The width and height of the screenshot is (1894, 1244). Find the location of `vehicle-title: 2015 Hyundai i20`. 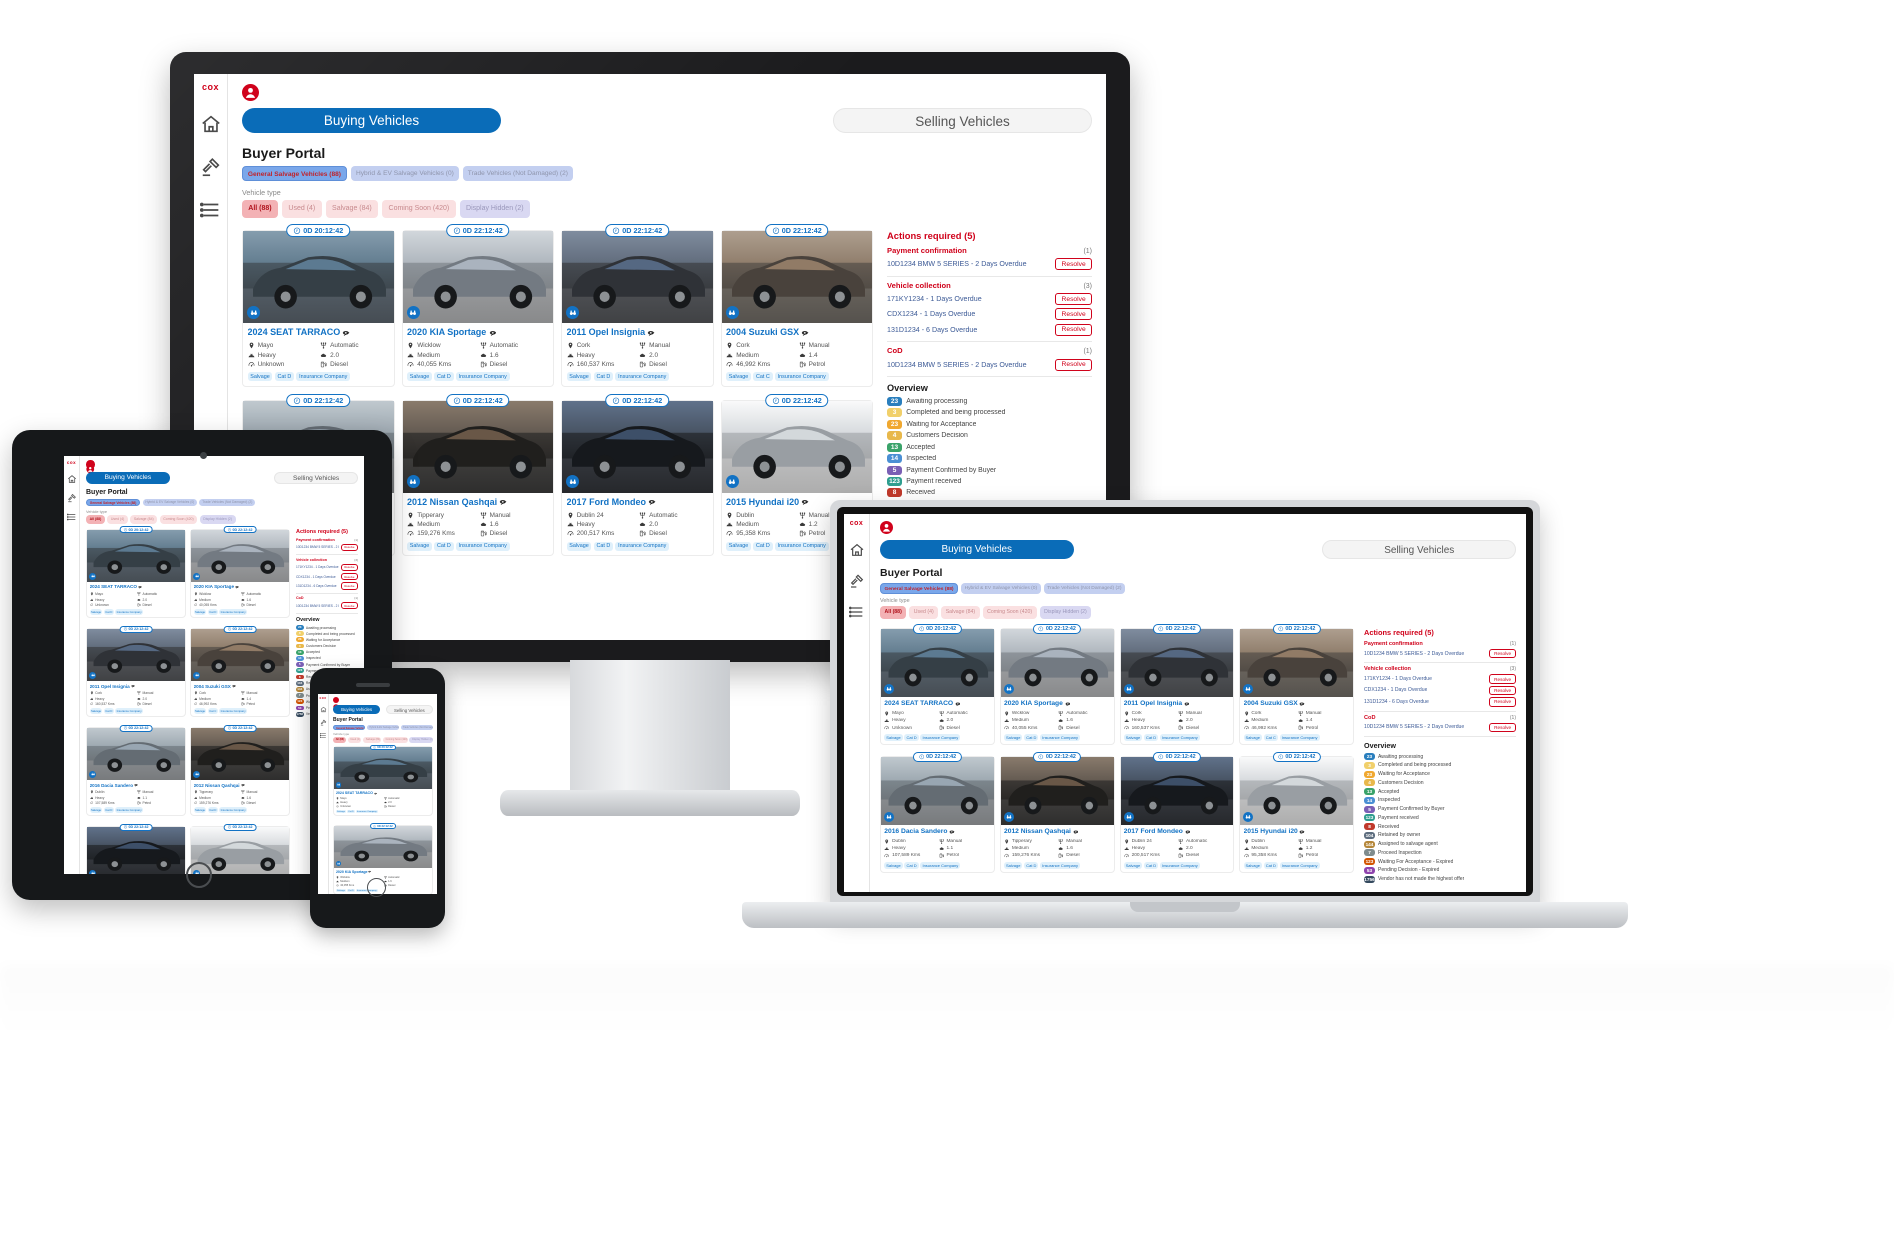

vehicle-title: 2015 Hyundai i20 is located at coordinates (1297, 831).